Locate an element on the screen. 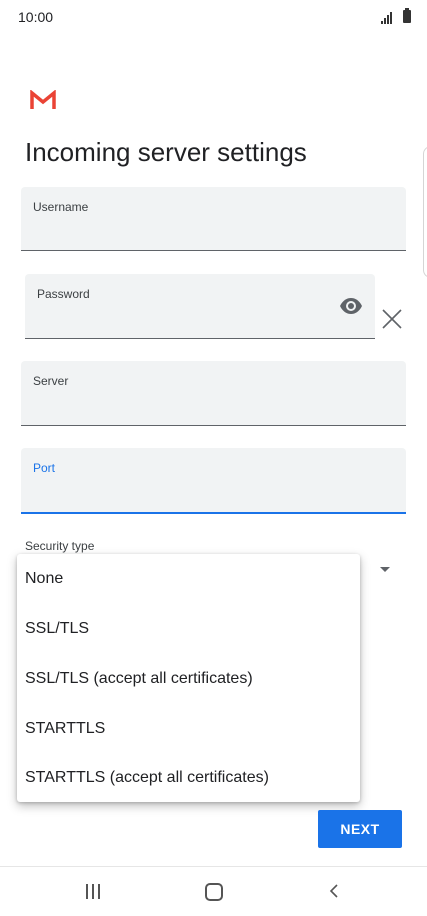  status-time: 10:00 is located at coordinates (36, 17).